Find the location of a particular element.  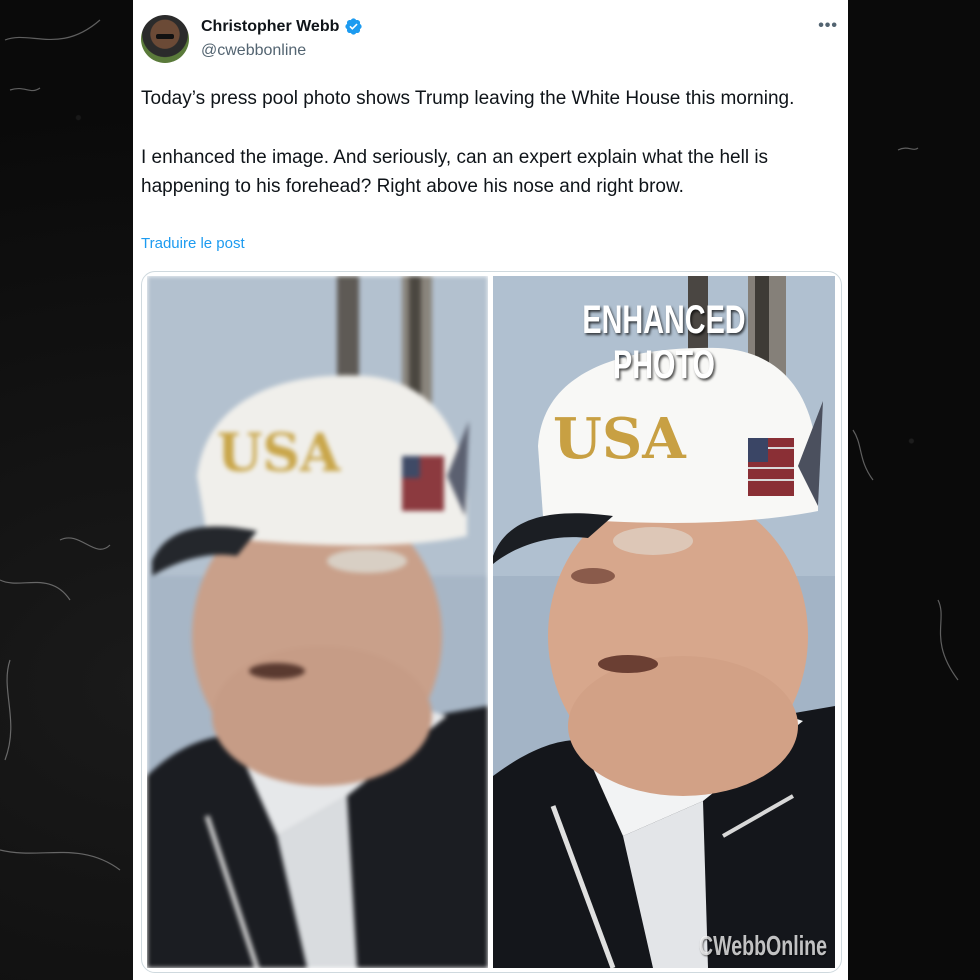

avatar is located at coordinates (165, 39).